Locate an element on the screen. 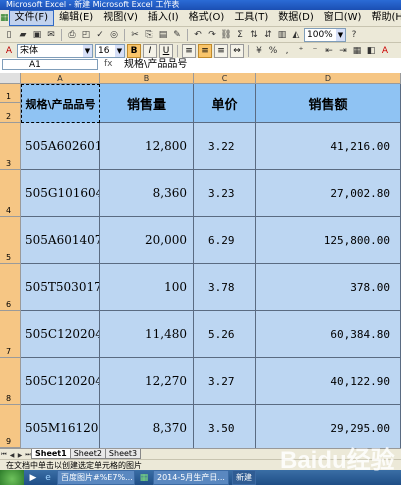 The image size is (401, 485). fill-color-icon: ◧ is located at coordinates (371, 51).